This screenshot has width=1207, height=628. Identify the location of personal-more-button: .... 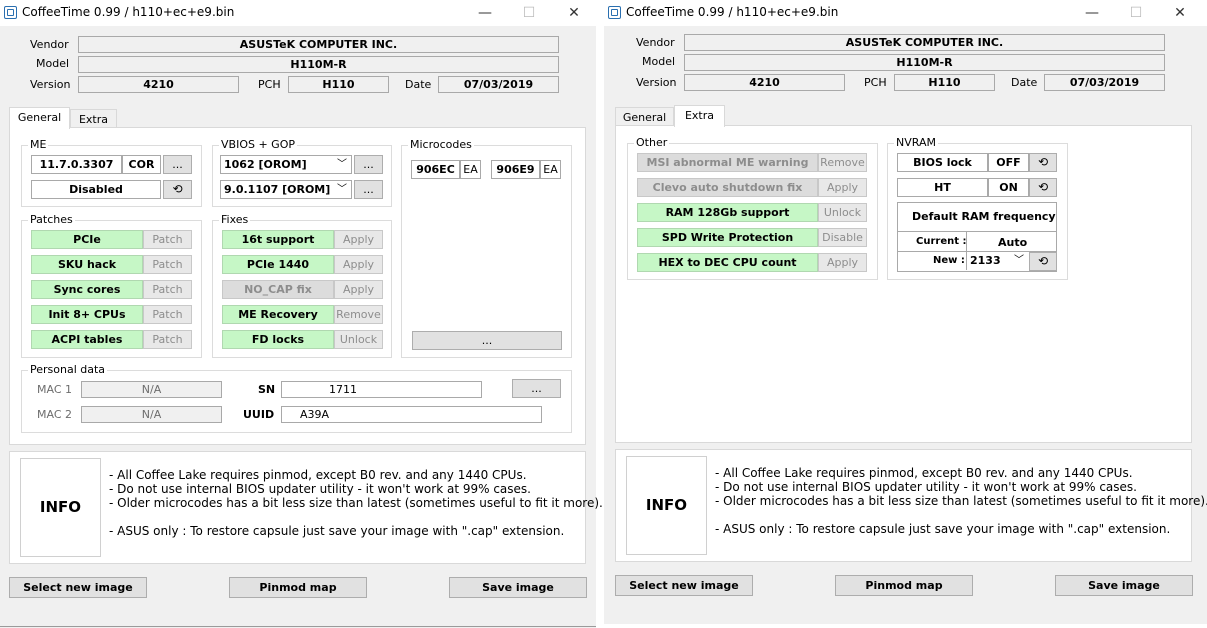
(536, 388).